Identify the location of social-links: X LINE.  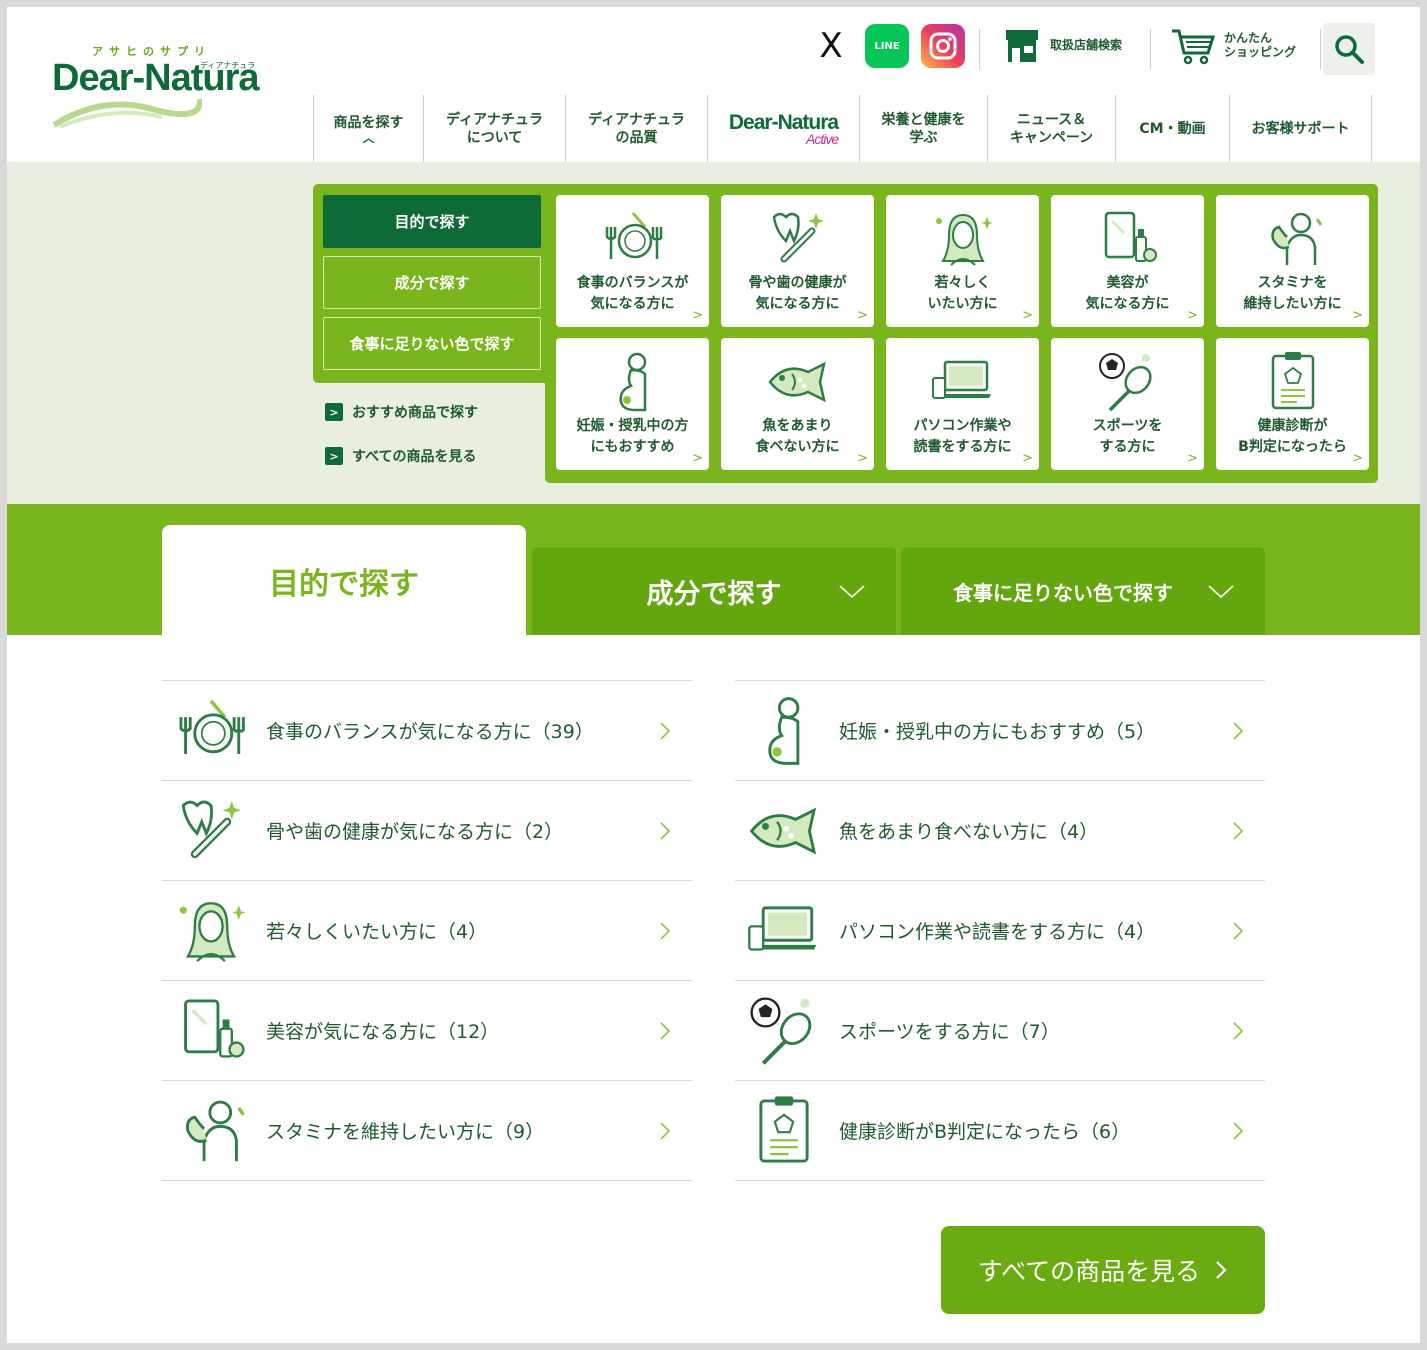
(887, 46).